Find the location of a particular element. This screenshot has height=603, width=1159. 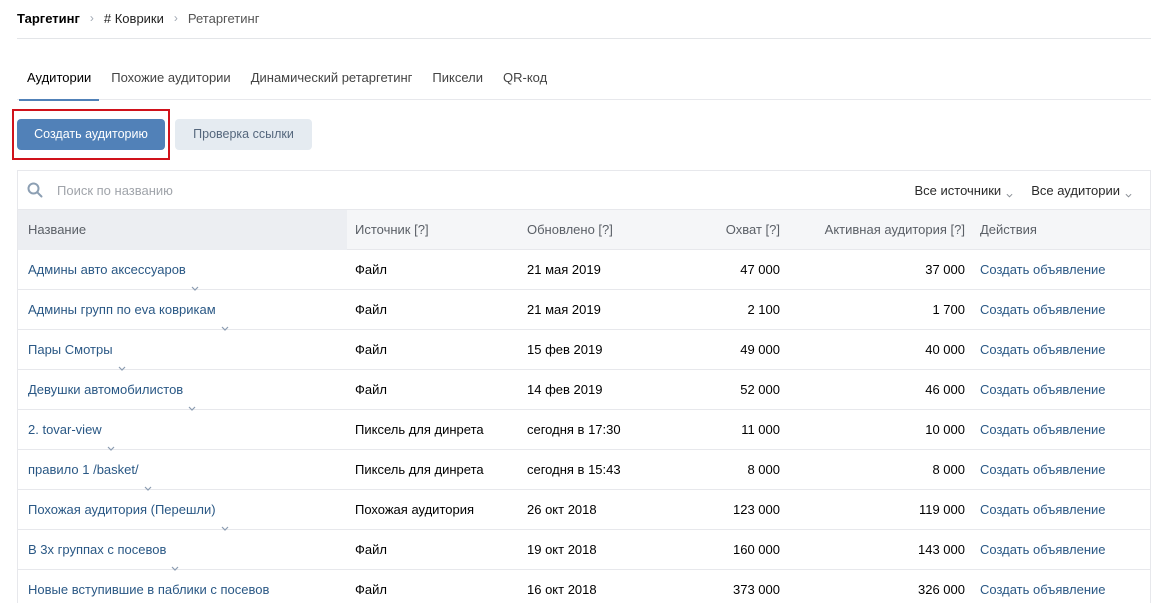

audience-name: Похожая аудитория (Перешли) is located at coordinates (182, 510).